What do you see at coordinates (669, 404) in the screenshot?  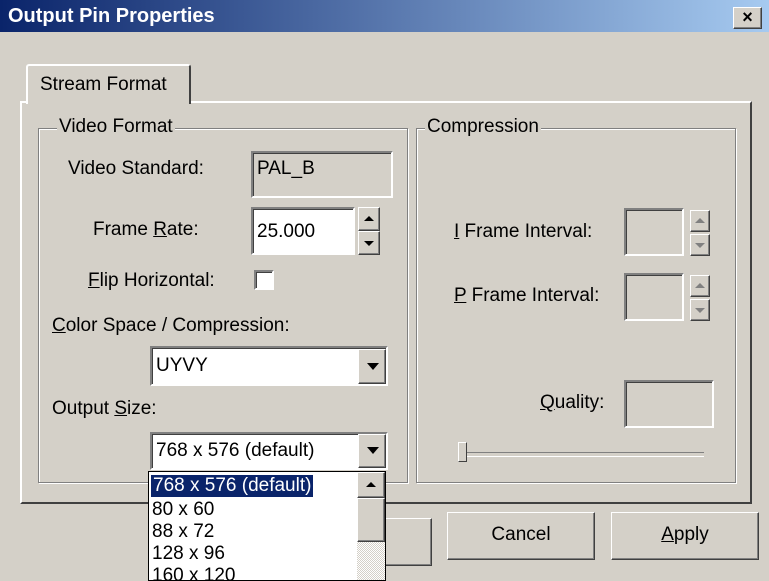 I see `quality-input` at bounding box center [669, 404].